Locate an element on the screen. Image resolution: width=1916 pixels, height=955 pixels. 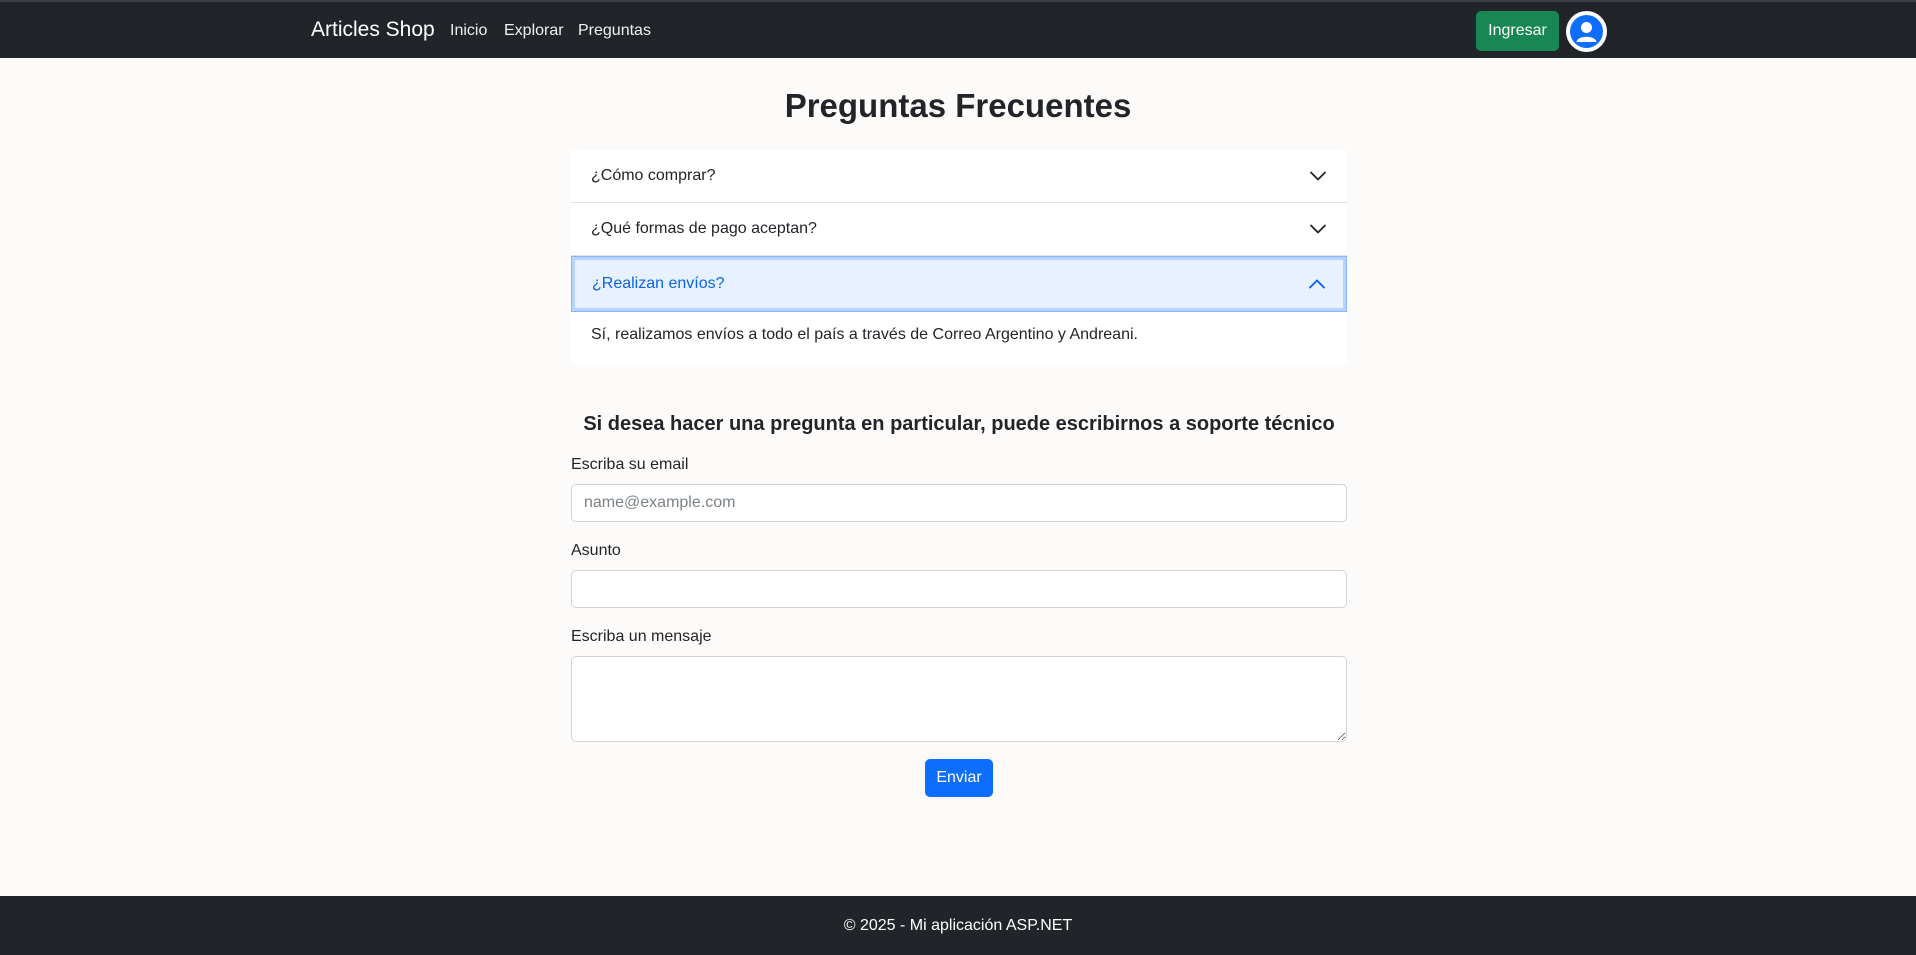
brand-link: Articles Shop is located at coordinates (373, 30).